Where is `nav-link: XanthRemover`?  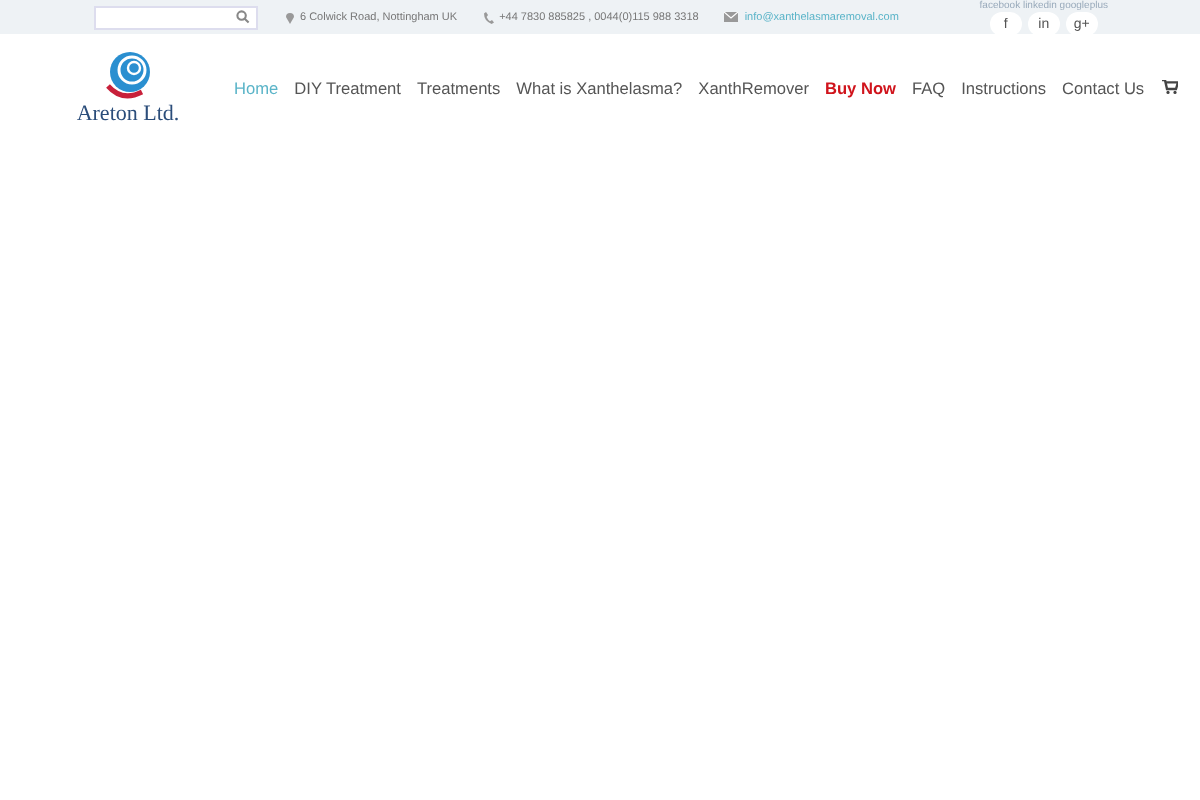 nav-link: XanthRemover is located at coordinates (753, 87).